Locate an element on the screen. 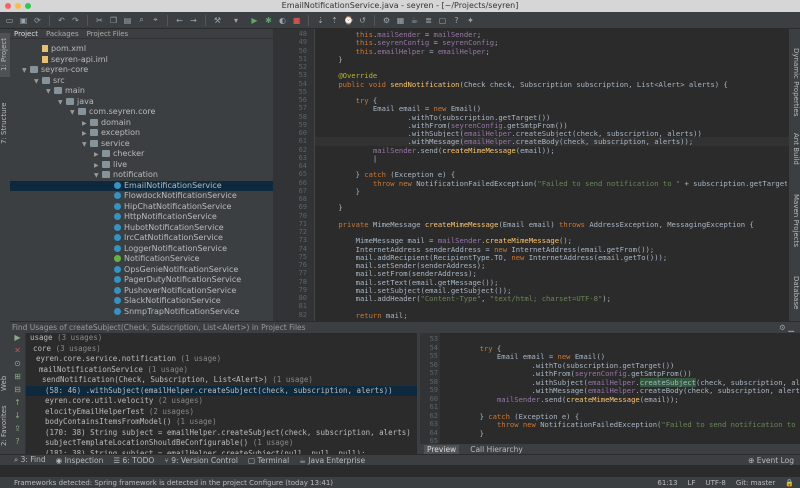 The image size is (800, 488). redo-icon: ↷ is located at coordinates (75, 20).